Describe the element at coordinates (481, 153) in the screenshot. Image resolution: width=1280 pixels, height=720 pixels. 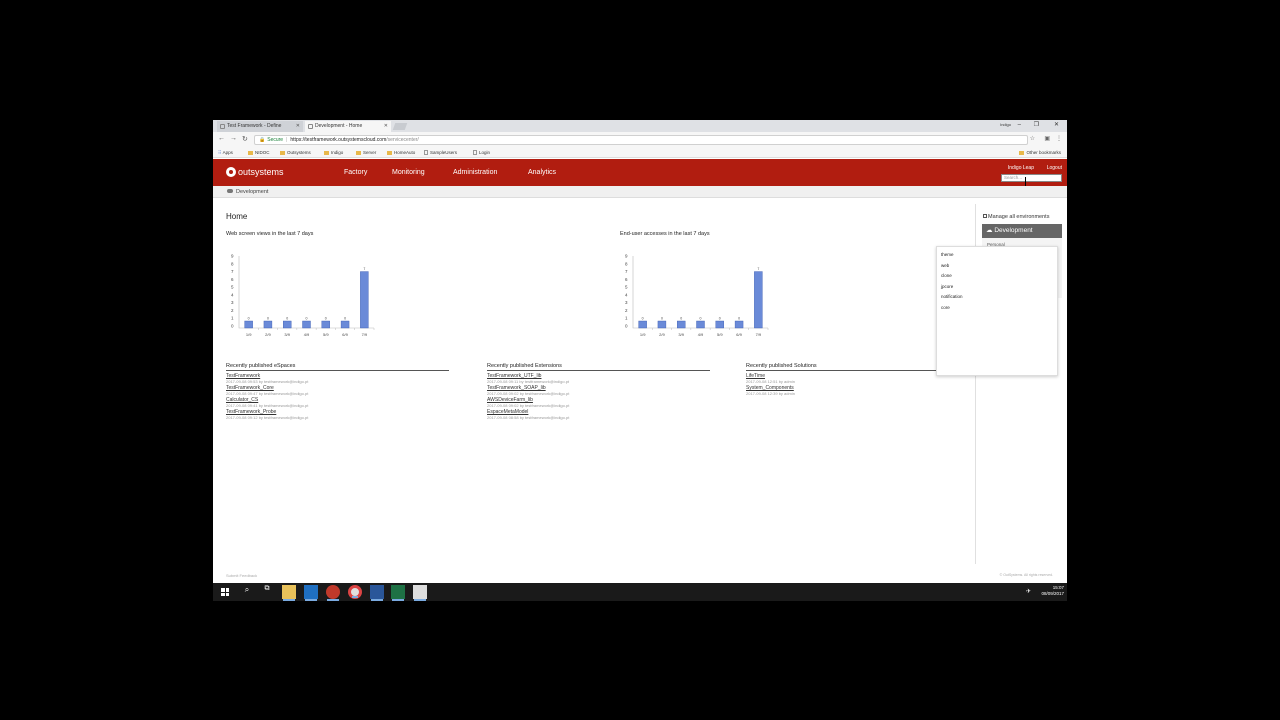
I see `bookmark-login: Login` at that location.